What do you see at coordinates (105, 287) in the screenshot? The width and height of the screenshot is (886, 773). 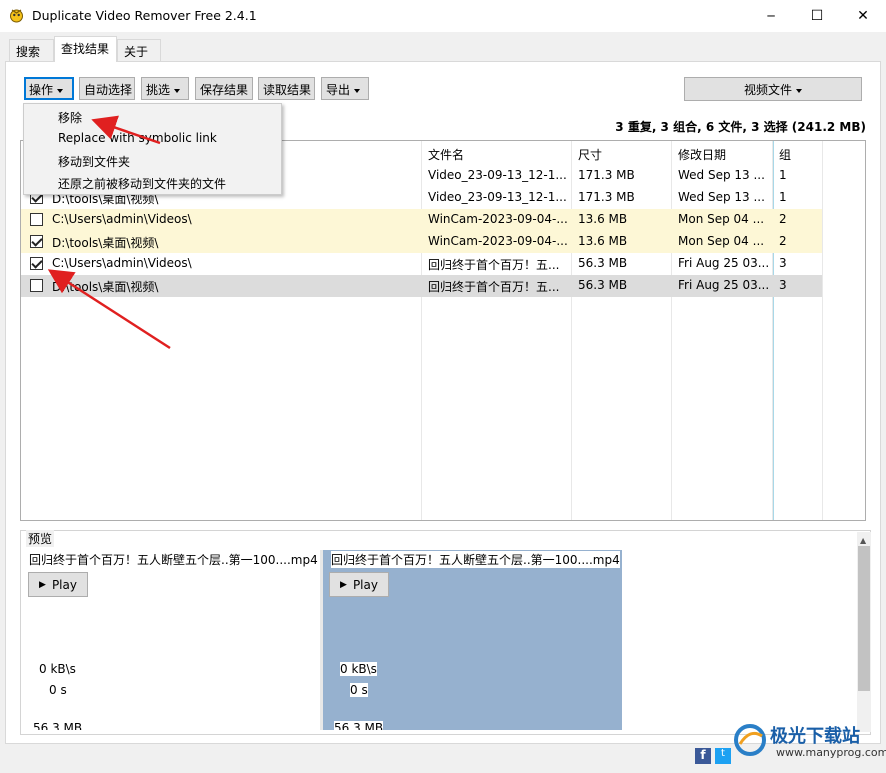 I see `path-cell: D:\tools\桌面\视频\` at bounding box center [105, 287].